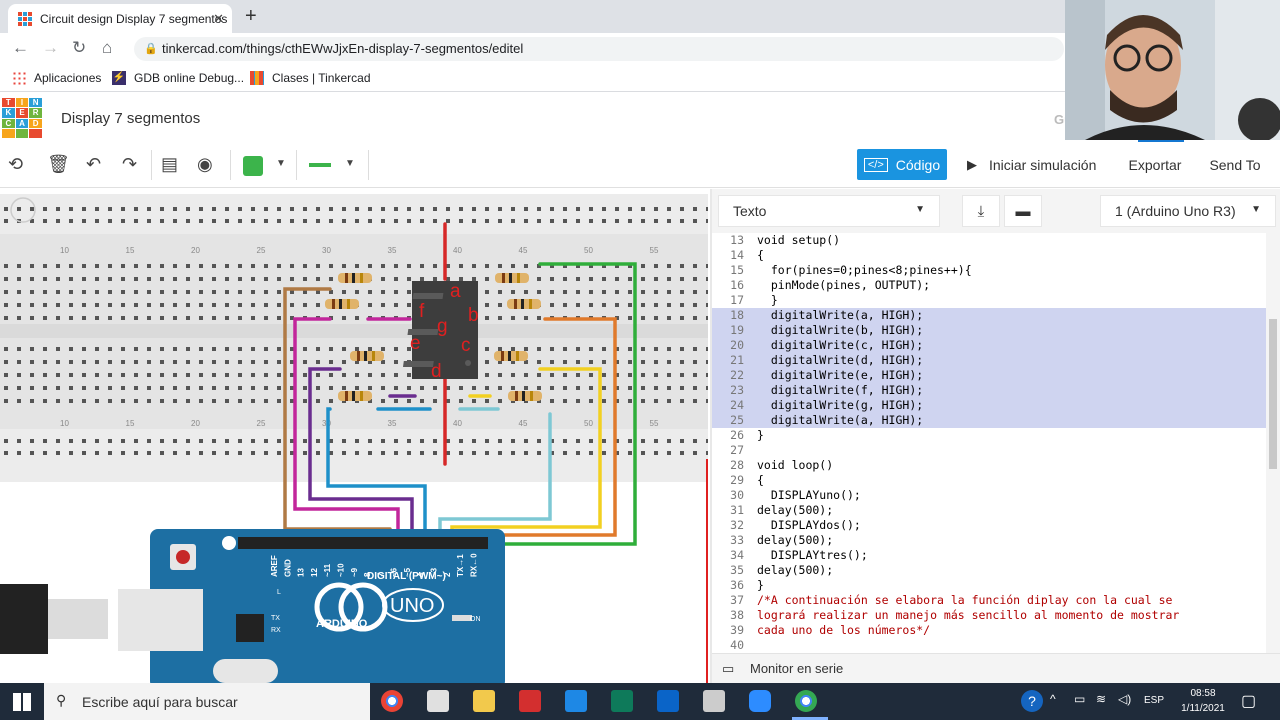  What do you see at coordinates (1155, 164) in the screenshot?
I see `export-button: Exportar` at bounding box center [1155, 164].